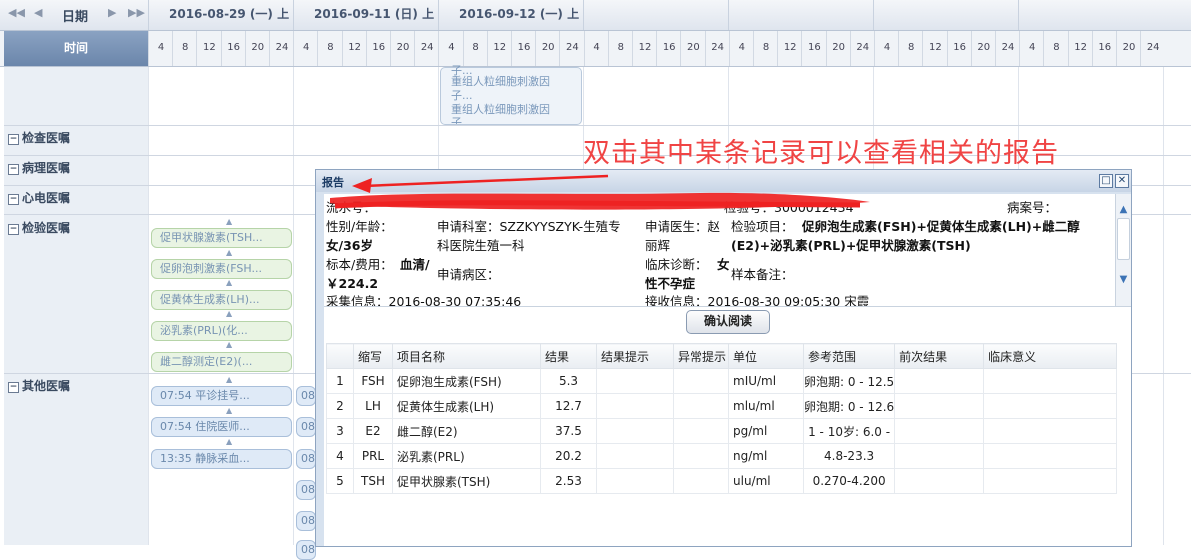  What do you see at coordinates (39, 227) in the screenshot?
I see `row-lab-orders: − 检验医嘱` at bounding box center [39, 227].